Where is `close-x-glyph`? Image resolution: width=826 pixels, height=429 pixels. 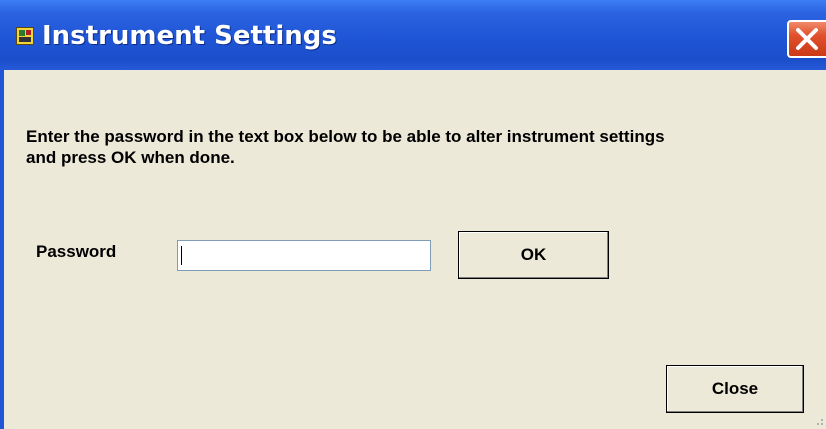
close-x-glyph is located at coordinates (807, 39).